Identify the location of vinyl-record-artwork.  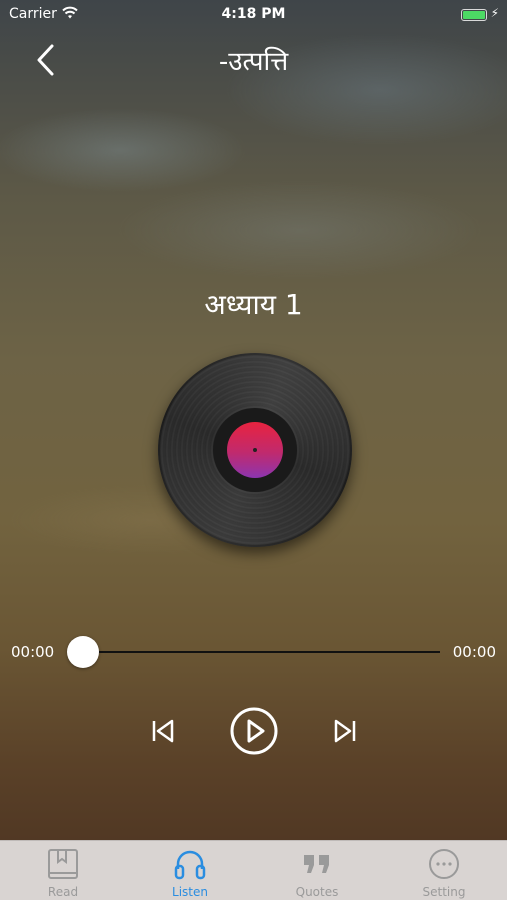
(255, 450).